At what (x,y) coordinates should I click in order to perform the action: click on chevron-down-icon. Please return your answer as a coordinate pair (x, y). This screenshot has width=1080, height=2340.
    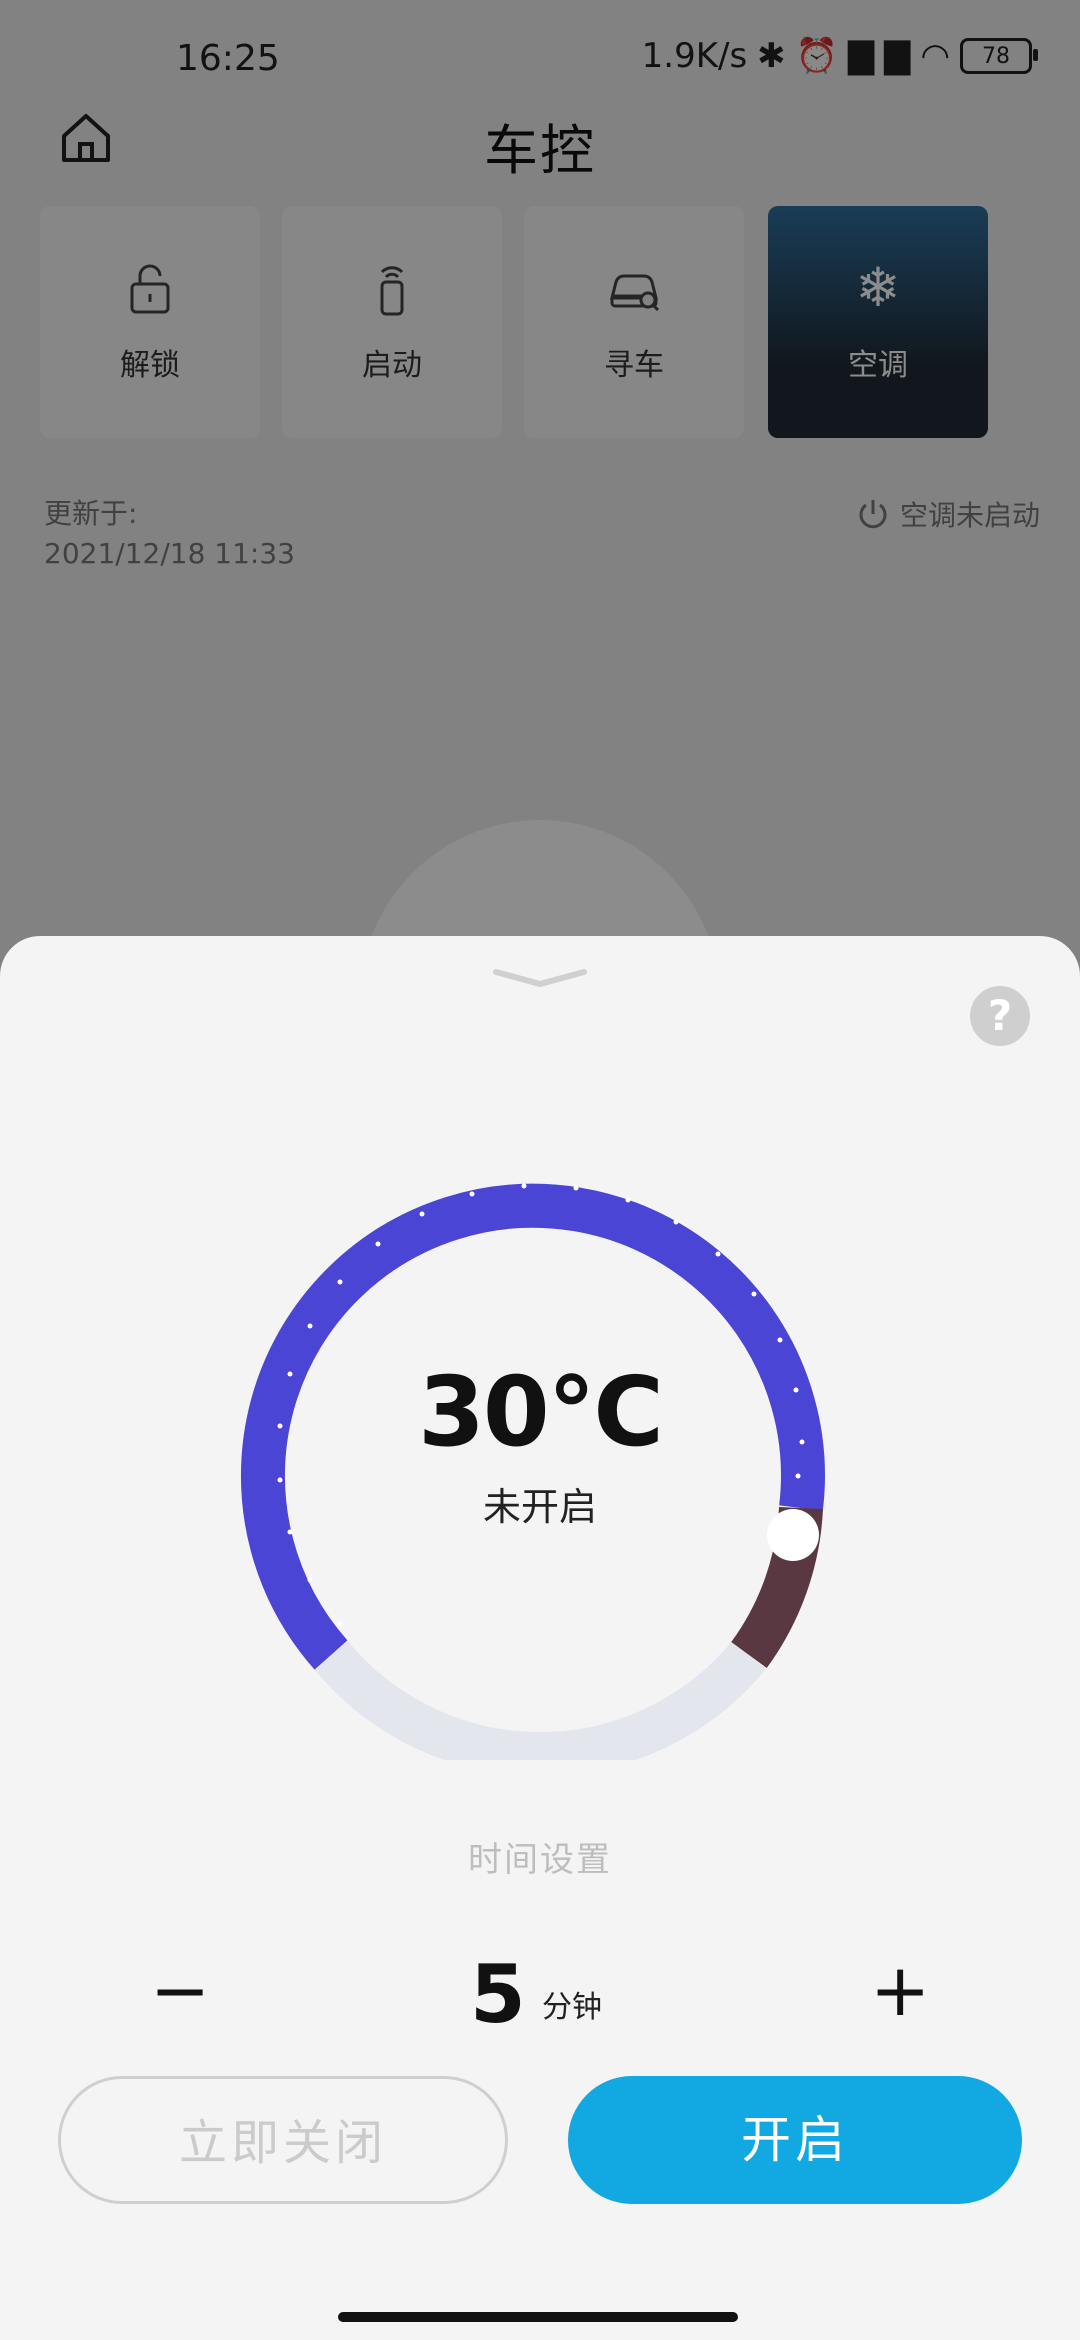
    Looking at the image, I should click on (540, 978).